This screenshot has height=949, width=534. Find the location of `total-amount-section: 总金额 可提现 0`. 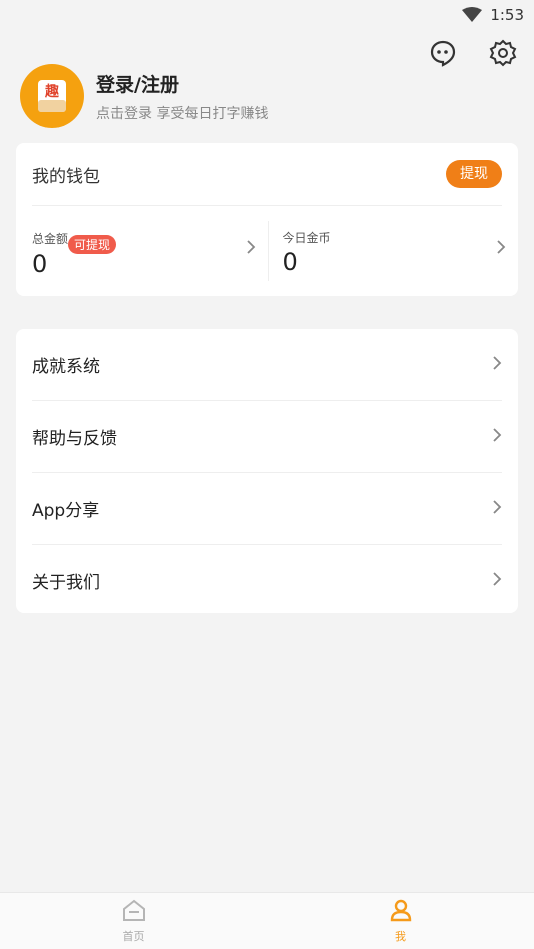

total-amount-section: 总金额 可提现 0 is located at coordinates (142, 251).